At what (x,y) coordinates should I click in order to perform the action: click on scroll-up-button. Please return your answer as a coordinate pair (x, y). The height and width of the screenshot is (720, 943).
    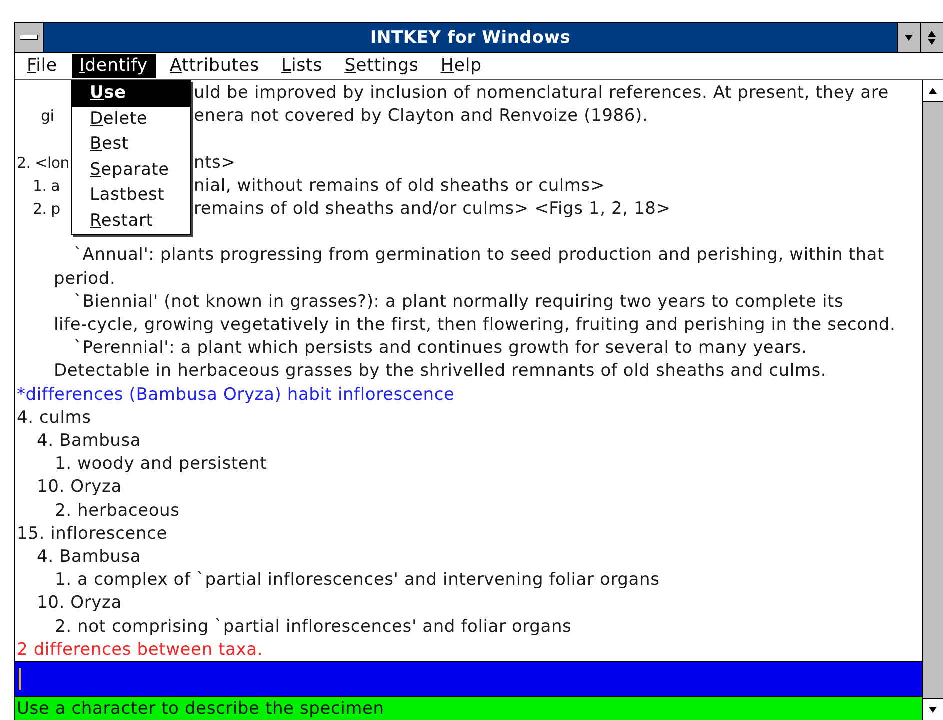
    Looking at the image, I should click on (933, 91).